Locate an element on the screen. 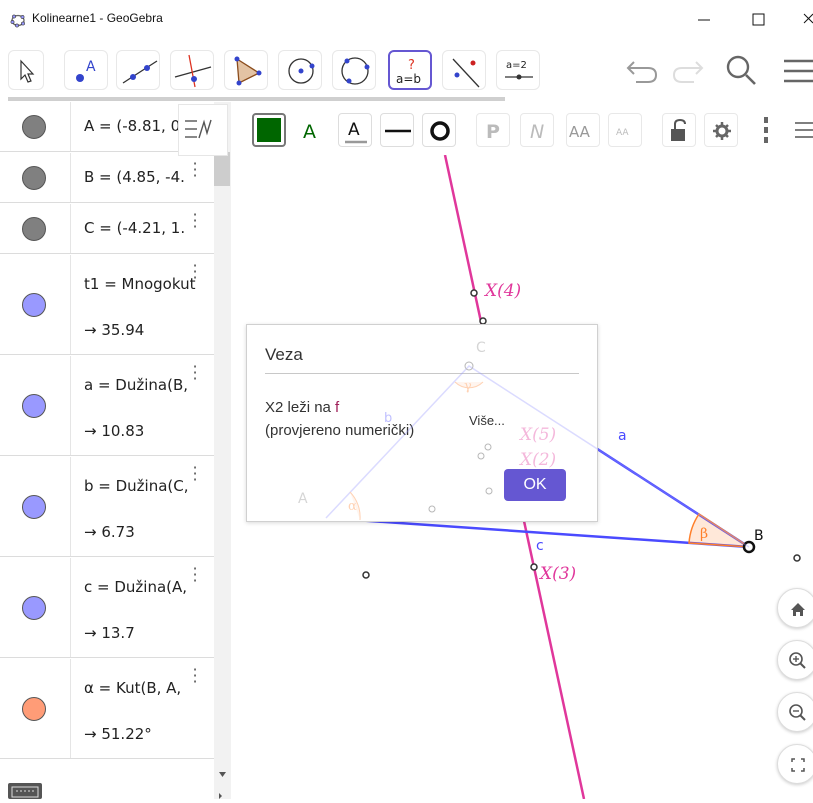 The width and height of the screenshot is (813, 803). minimize-button is located at coordinates (705, 19).